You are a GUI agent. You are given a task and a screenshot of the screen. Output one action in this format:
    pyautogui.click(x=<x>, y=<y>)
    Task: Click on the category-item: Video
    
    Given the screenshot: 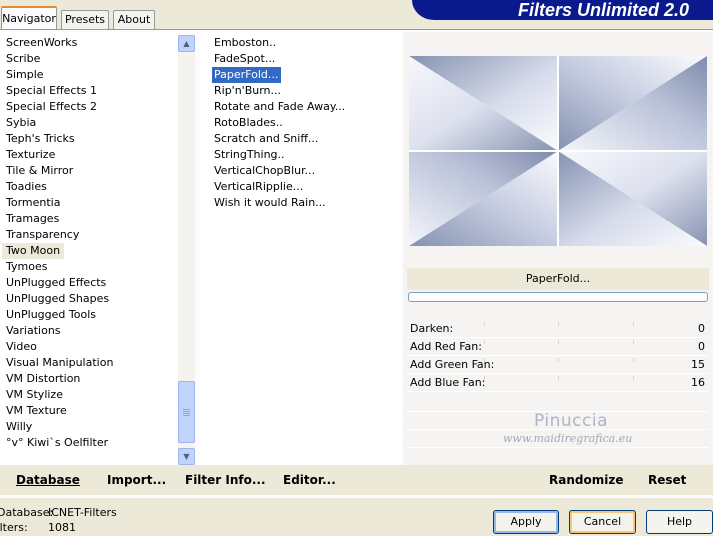 What is the action you would take?
    pyautogui.click(x=21, y=347)
    